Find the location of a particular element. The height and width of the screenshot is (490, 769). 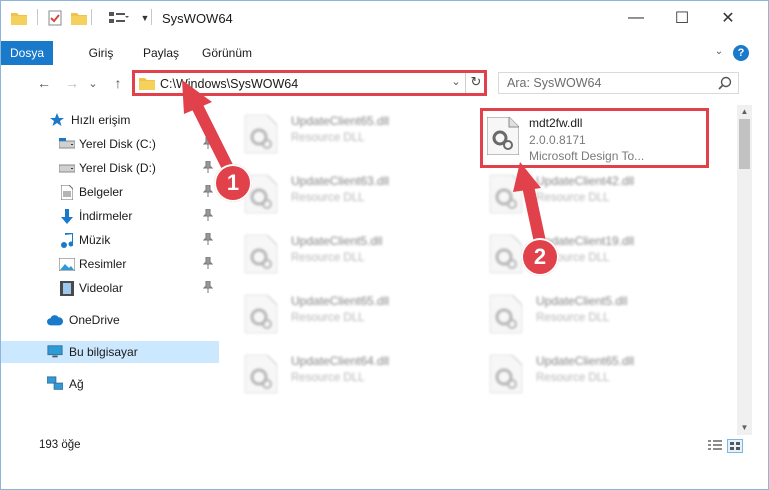

list-item: UpdateClient64.dll Resource DLL is located at coordinates (348, 372).